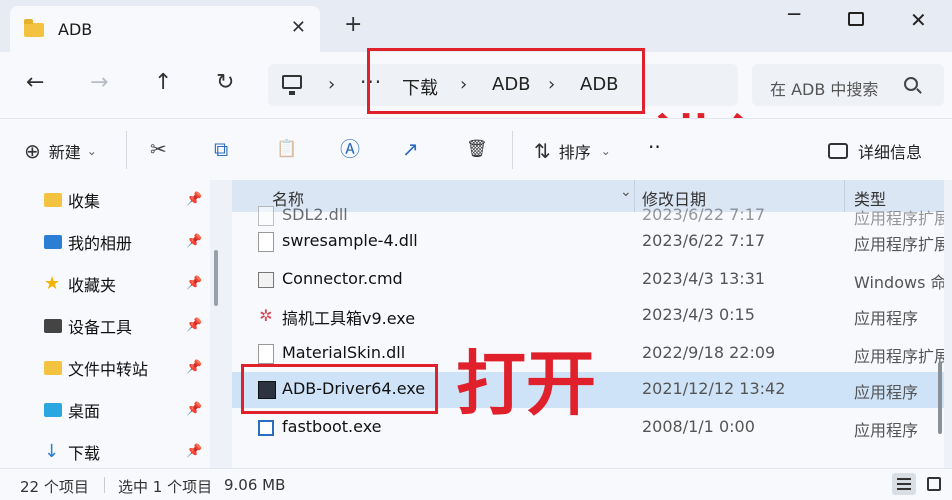 Image resolution: width=952 pixels, height=500 pixels. I want to click on annotation-open: 打开, so click(526, 384).